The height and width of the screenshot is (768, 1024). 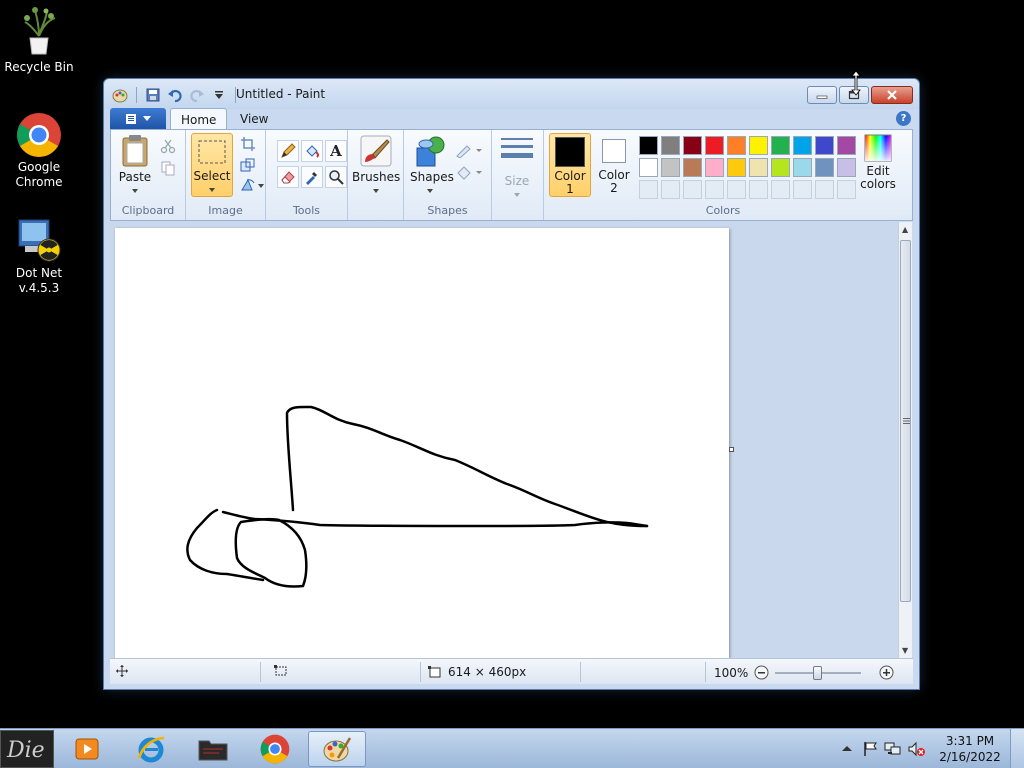 What do you see at coordinates (970, 749) in the screenshot?
I see `clock: 3:31 PM 2/16/2022` at bounding box center [970, 749].